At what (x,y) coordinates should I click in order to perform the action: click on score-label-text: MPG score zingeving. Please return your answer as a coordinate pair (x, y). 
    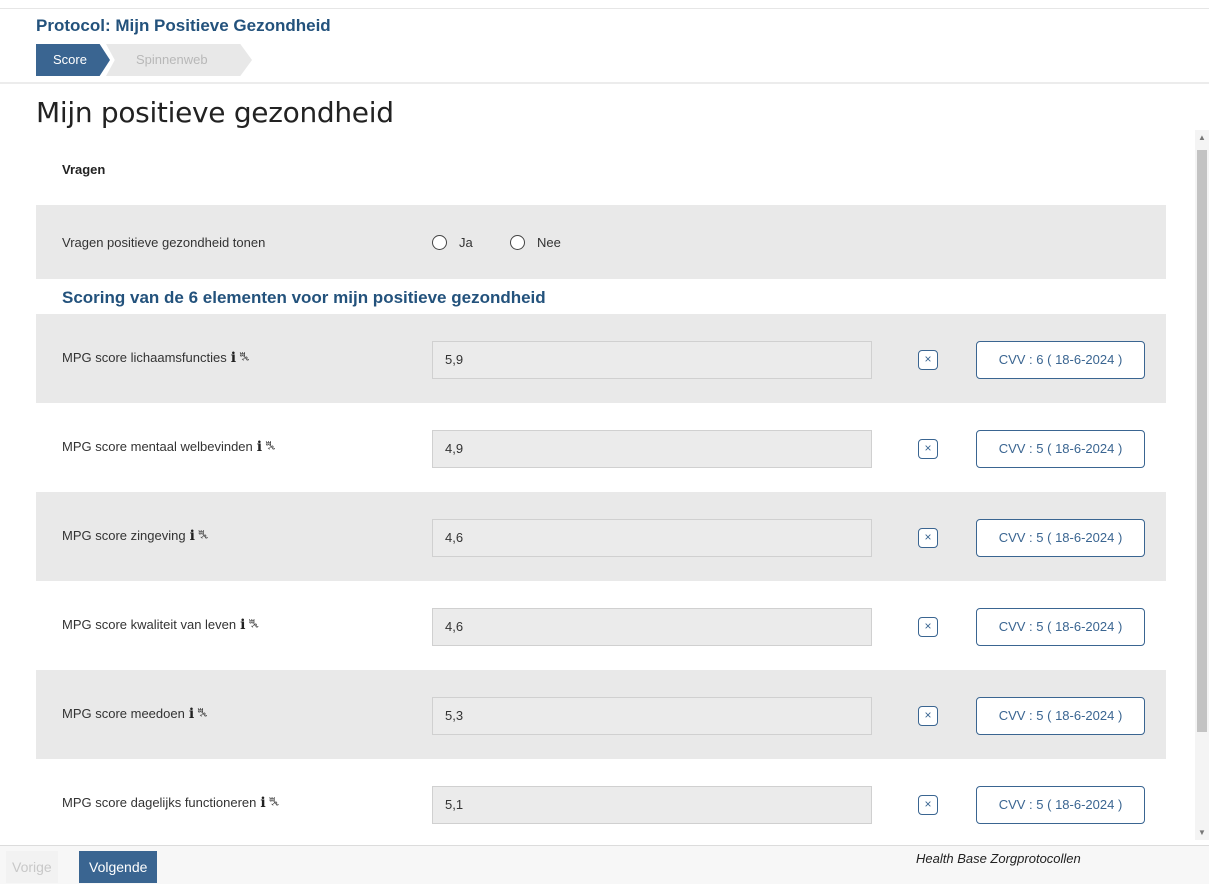
    Looking at the image, I should click on (124, 535).